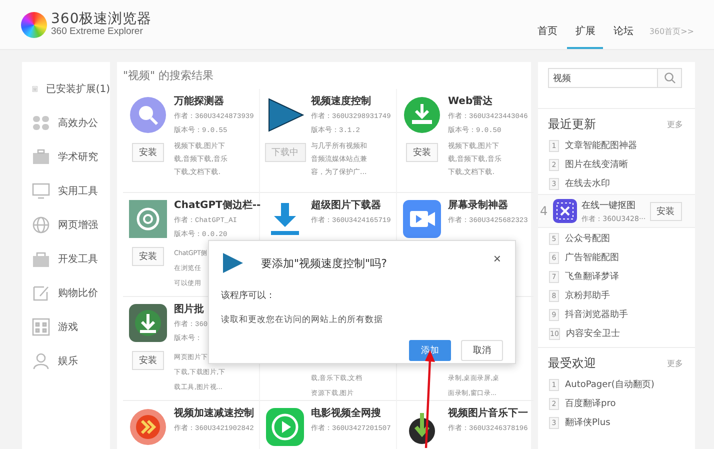  Describe the element at coordinates (609, 384) in the screenshot. I see `ranking-item: AutoPager(自动翻页)` at that location.